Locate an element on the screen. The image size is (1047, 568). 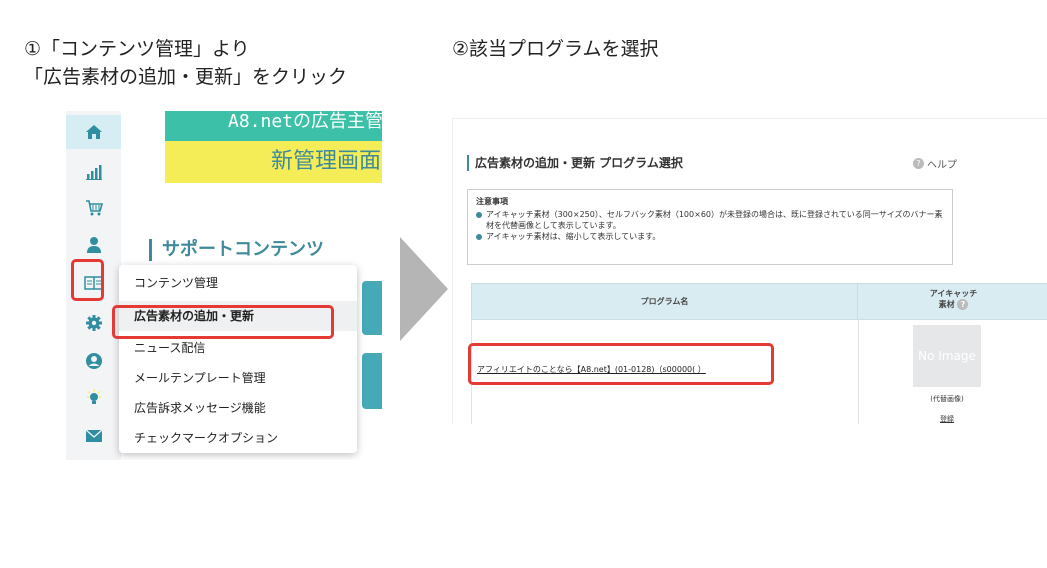
notice-bullet: アイキャッチ素材は、縮小して表示しています。 is located at coordinates (710, 236).